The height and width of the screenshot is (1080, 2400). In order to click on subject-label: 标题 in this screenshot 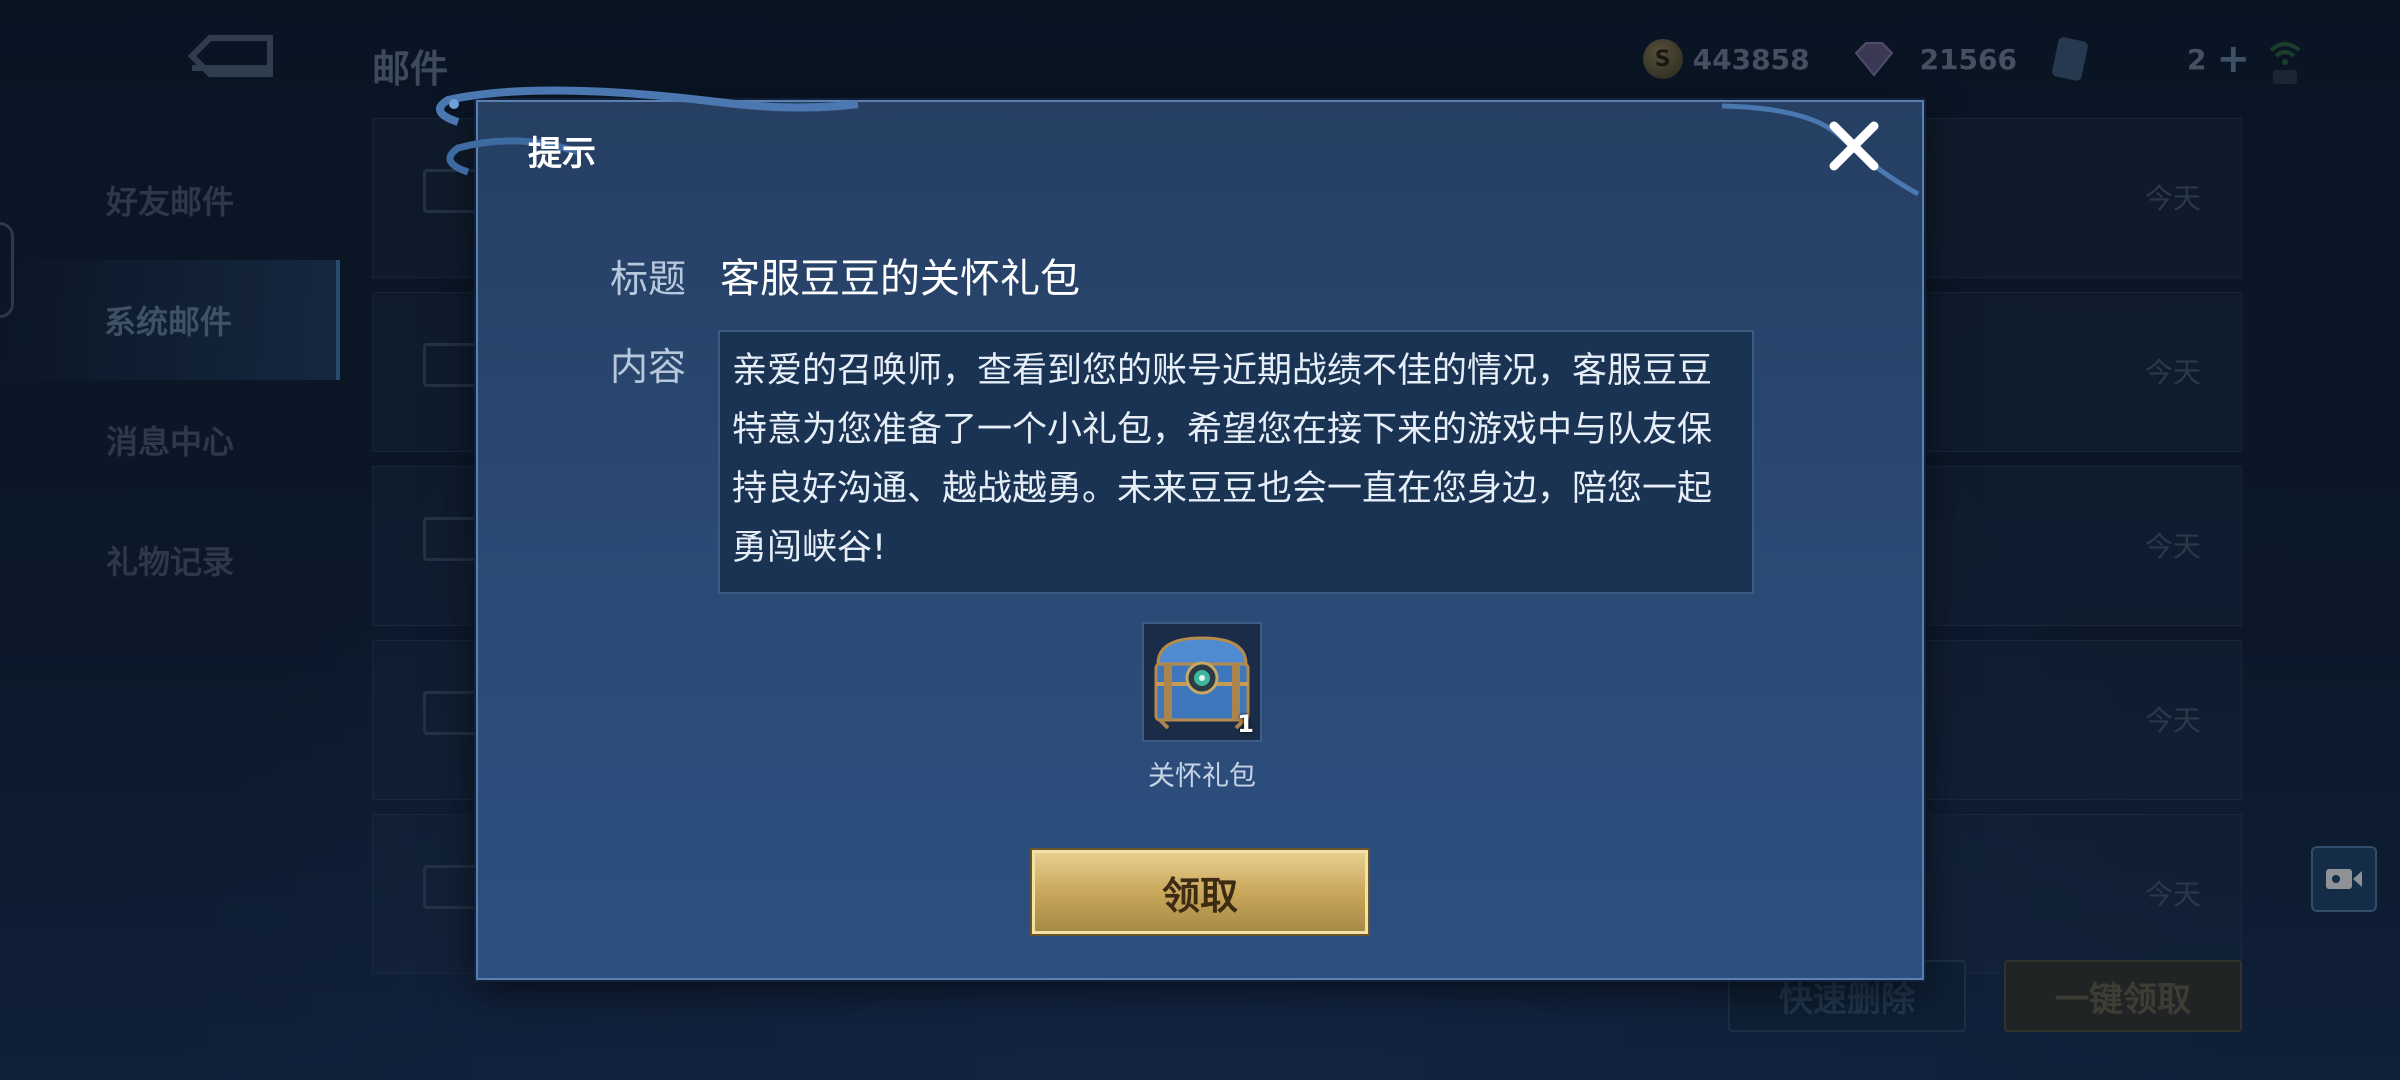, I will do `click(648, 279)`.